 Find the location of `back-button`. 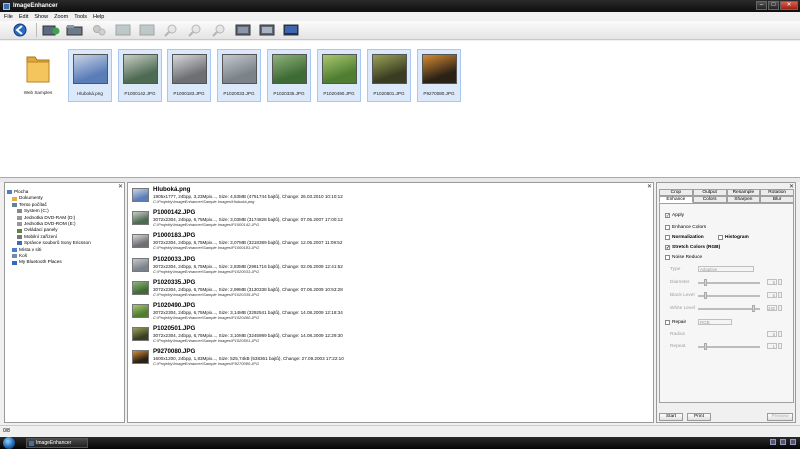

back-button is located at coordinates (19, 30).